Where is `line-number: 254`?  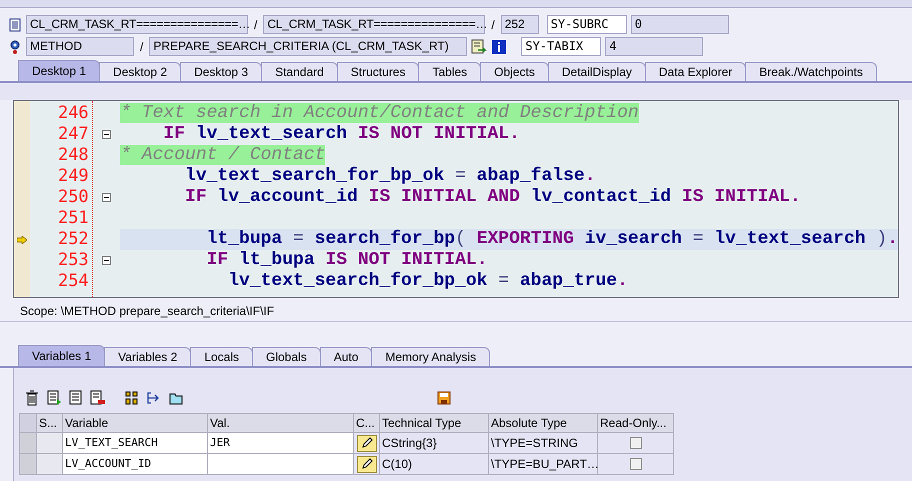
line-number: 254 is located at coordinates (73, 281).